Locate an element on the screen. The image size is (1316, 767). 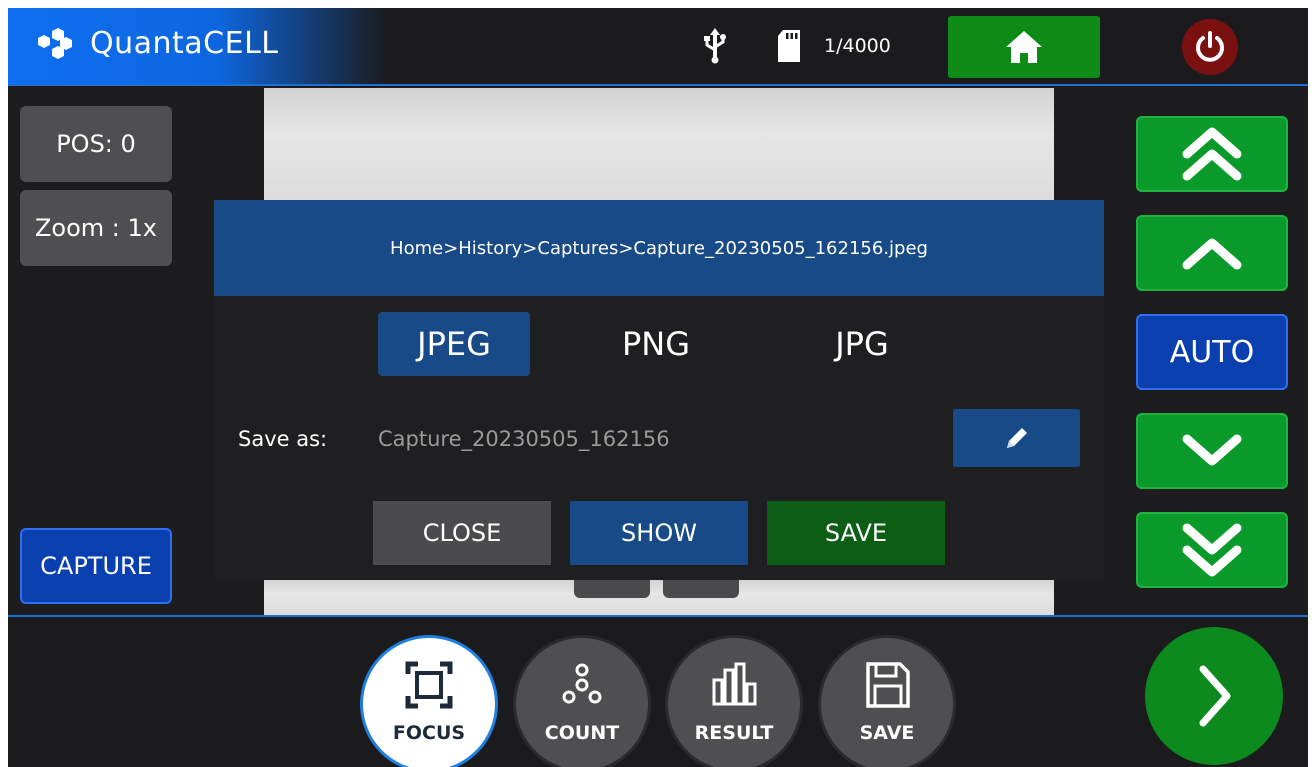
cells-icon is located at coordinates (582, 683).